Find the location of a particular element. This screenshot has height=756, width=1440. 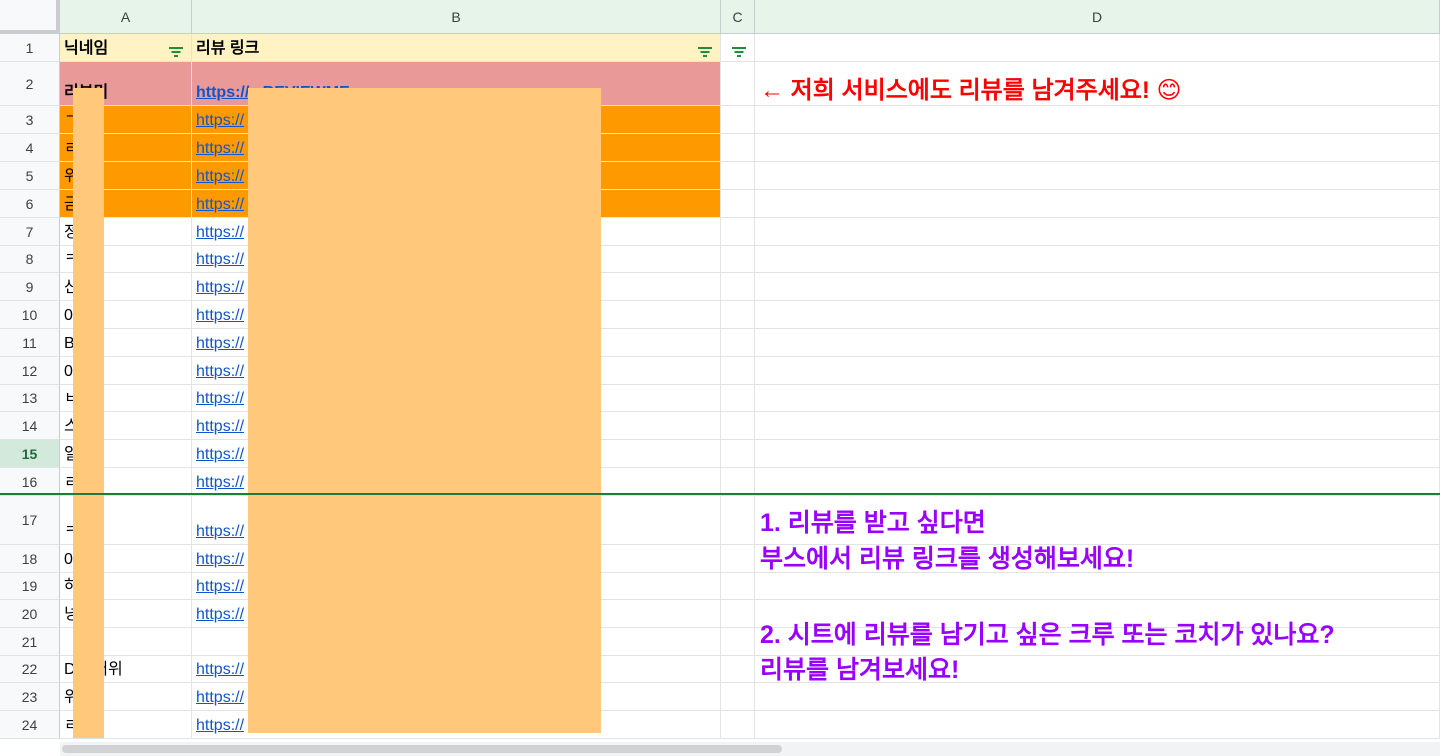

row-header: 9 is located at coordinates (30, 287).